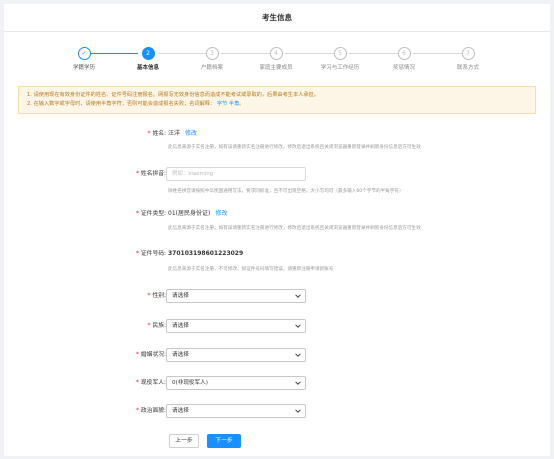 This screenshot has width=554, height=459. I want to click on id-number-hint: 此信息来源于实名注册，不可修改，如证件号码填写错误，请重新注册申请新账号, so click(251, 269).